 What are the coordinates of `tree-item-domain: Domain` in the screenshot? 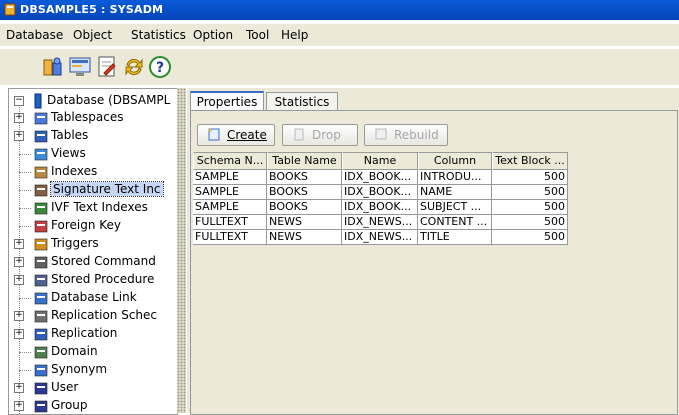 It's located at (93, 352).